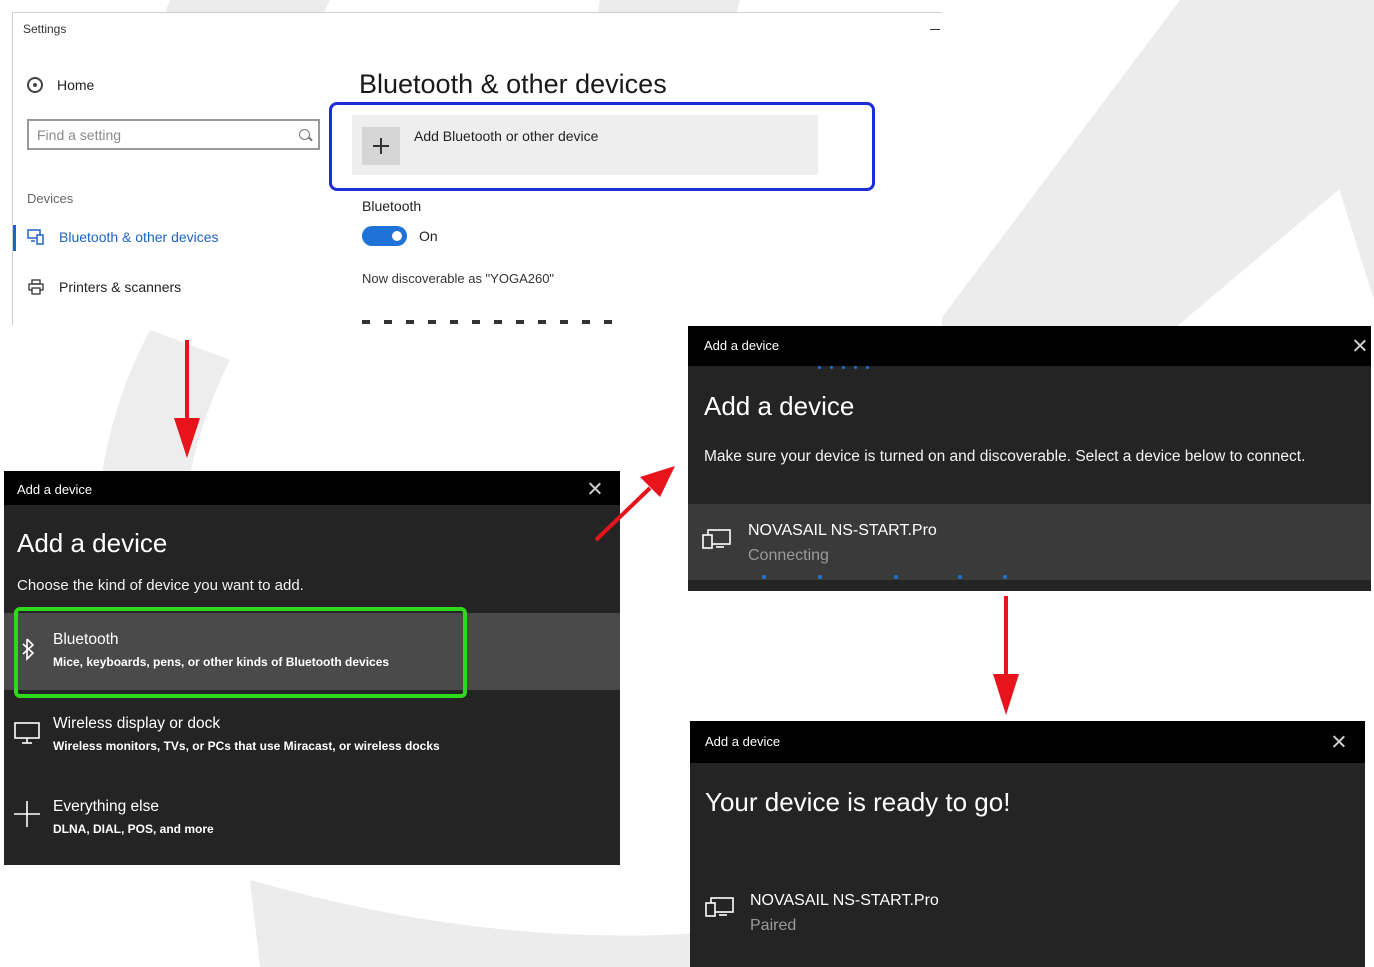  What do you see at coordinates (304, 134) in the screenshot?
I see `search-icon` at bounding box center [304, 134].